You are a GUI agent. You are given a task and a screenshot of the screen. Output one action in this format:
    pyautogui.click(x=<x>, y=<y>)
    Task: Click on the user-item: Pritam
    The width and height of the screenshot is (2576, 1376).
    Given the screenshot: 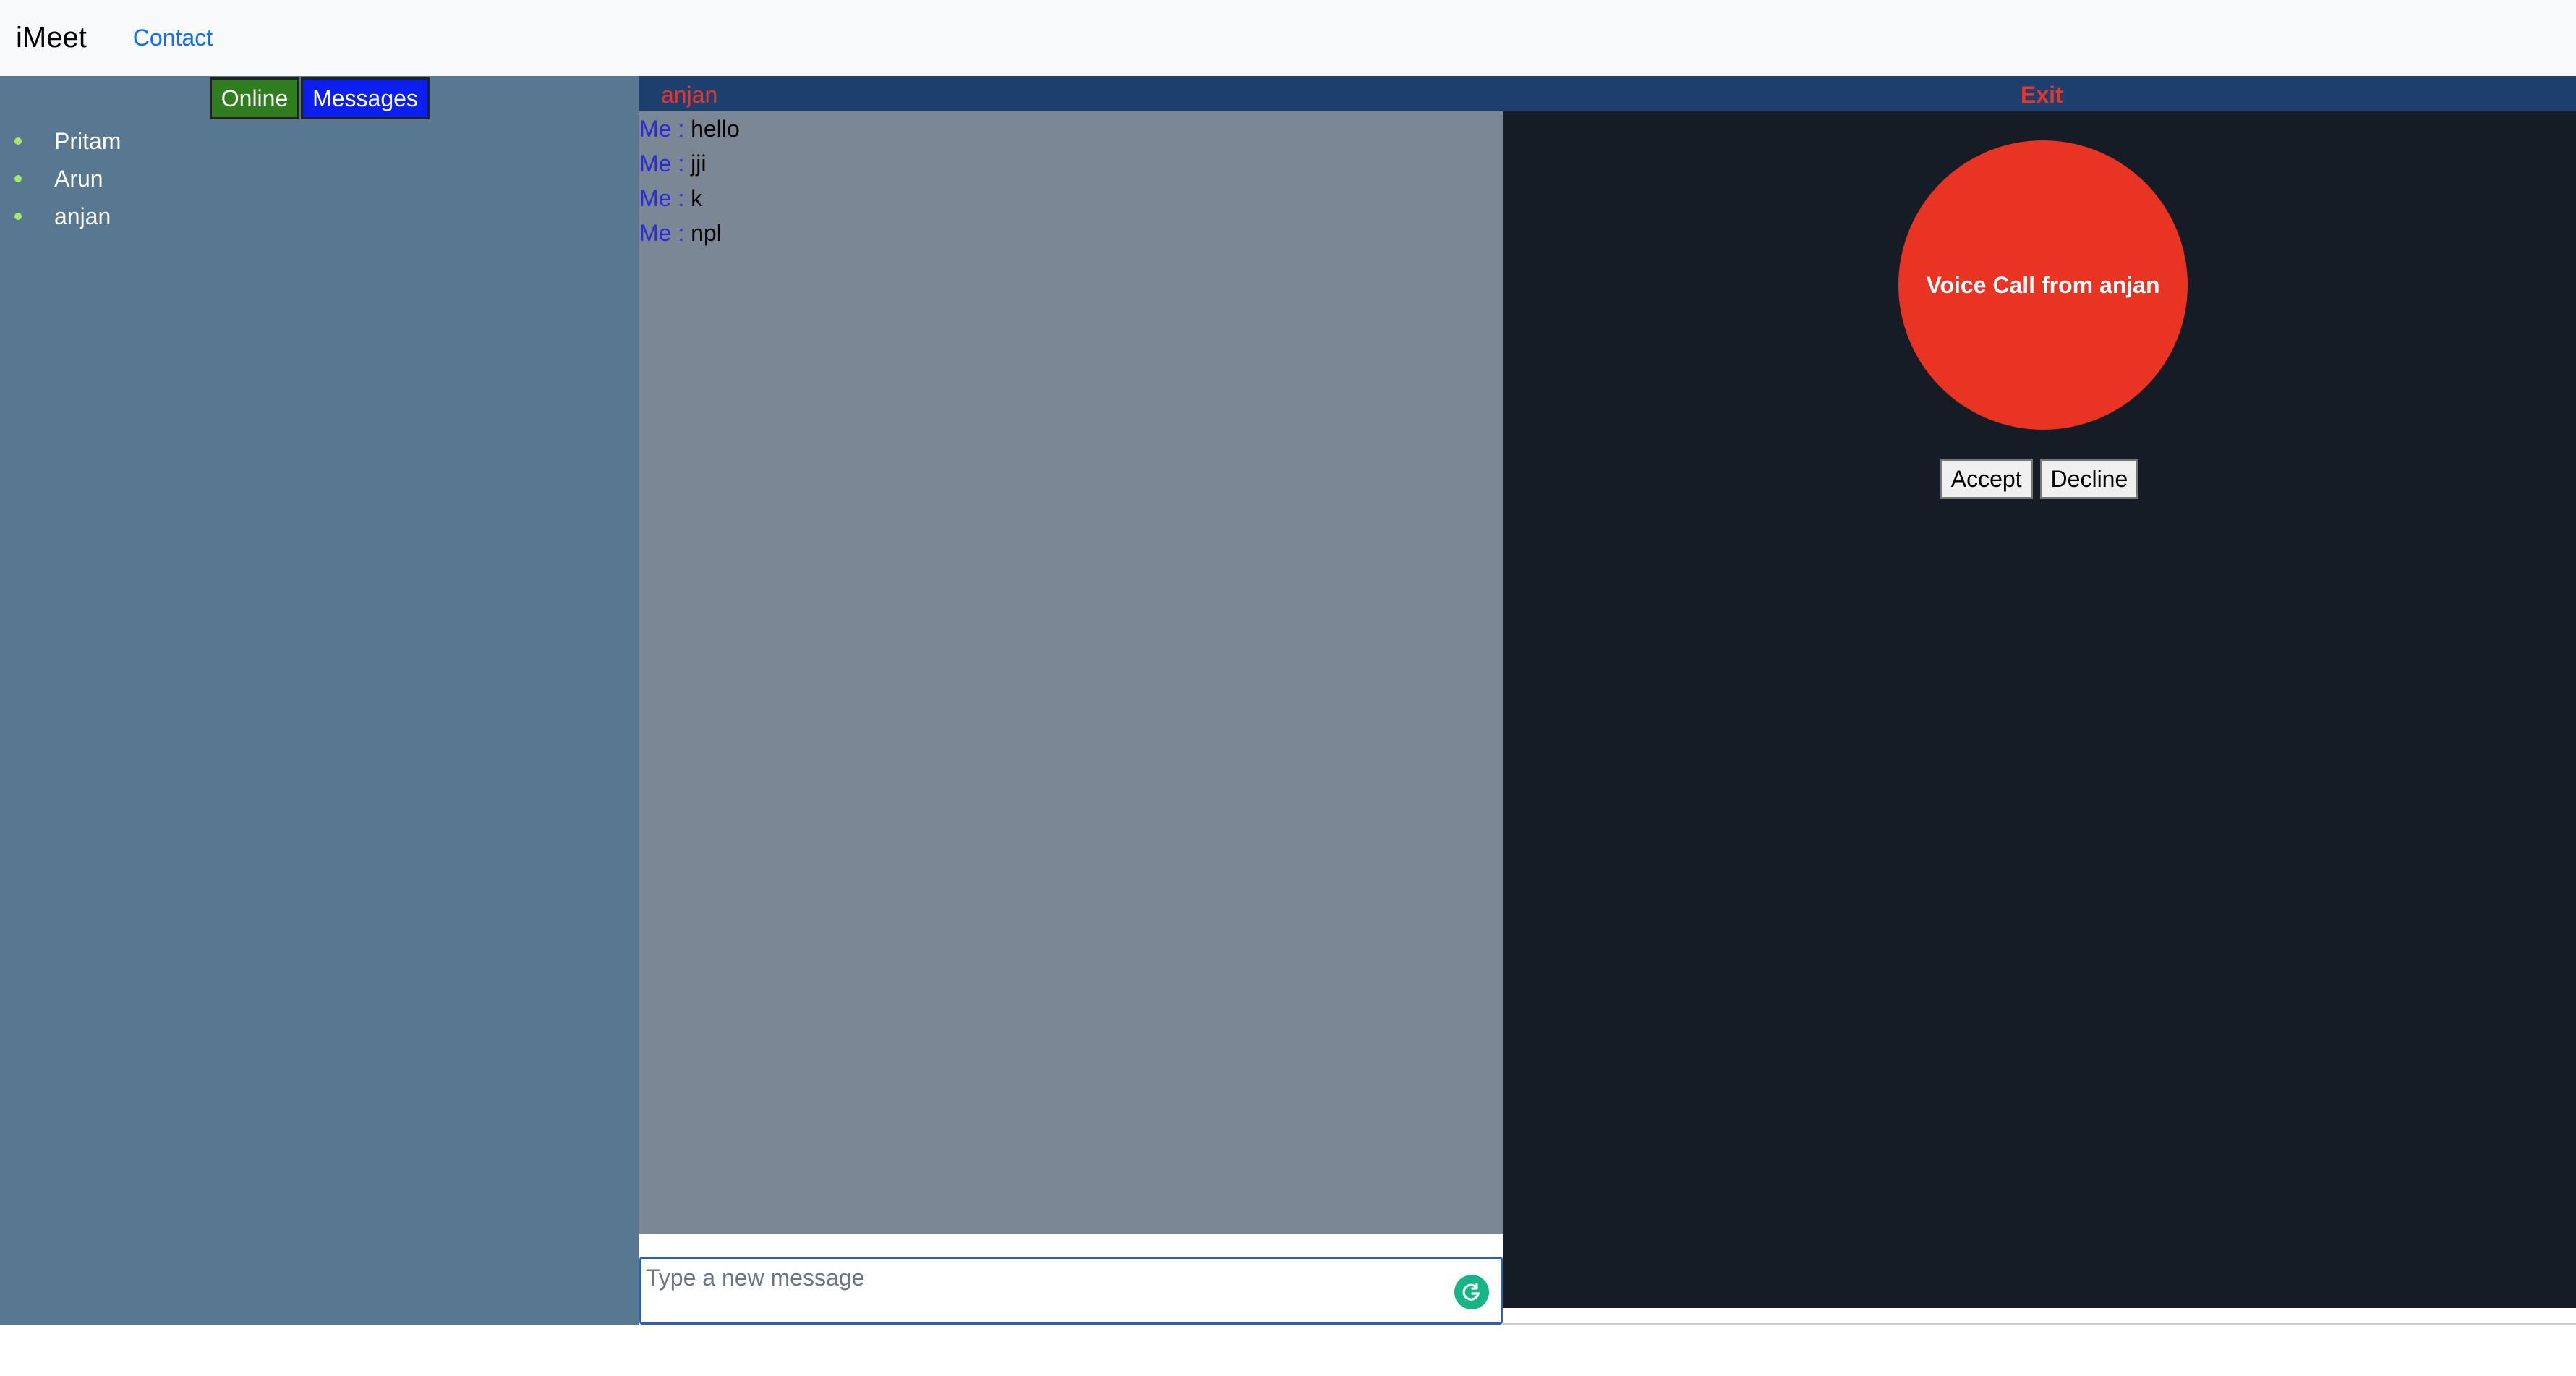 What is the action you would take?
    pyautogui.click(x=60, y=141)
    